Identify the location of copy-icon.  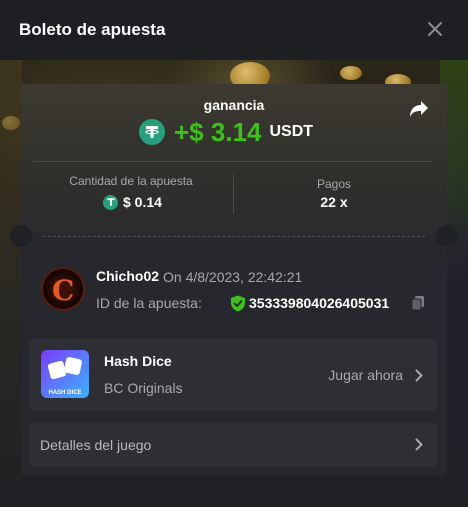
(418, 303).